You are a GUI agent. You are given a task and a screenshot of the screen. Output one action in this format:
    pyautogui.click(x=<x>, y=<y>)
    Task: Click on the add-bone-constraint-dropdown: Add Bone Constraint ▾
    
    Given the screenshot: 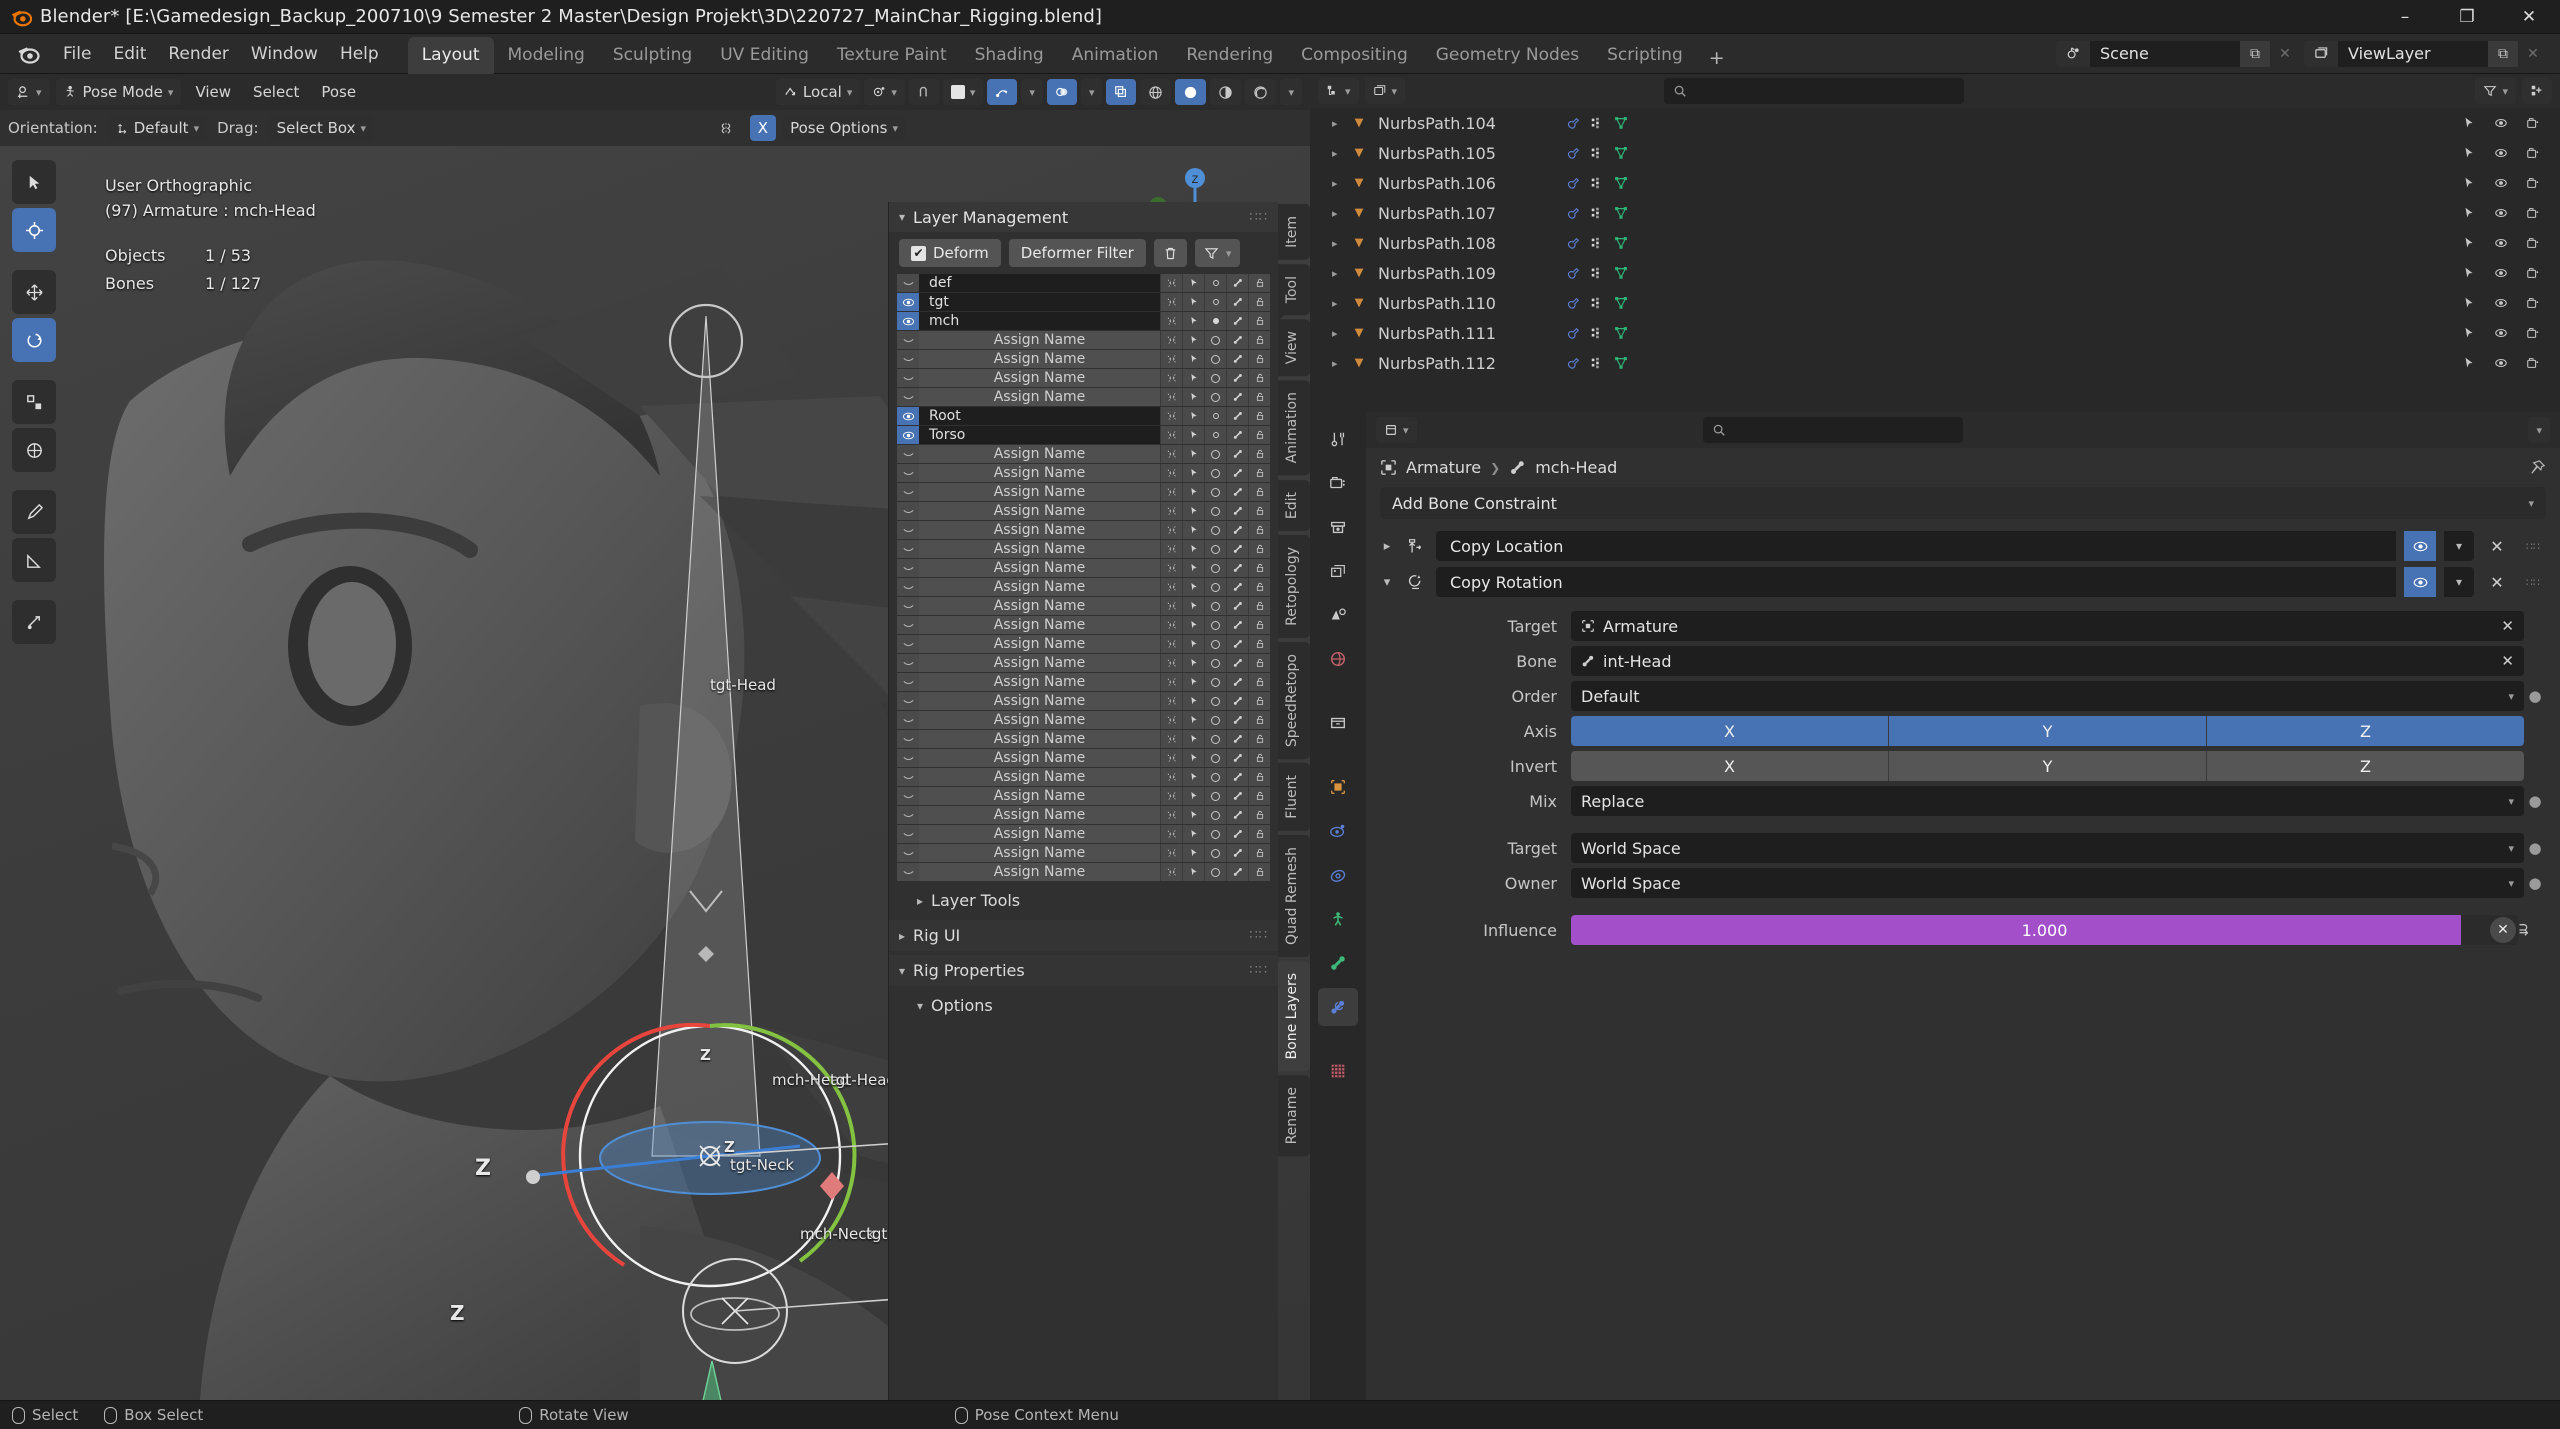 What is the action you would take?
    pyautogui.click(x=1963, y=503)
    